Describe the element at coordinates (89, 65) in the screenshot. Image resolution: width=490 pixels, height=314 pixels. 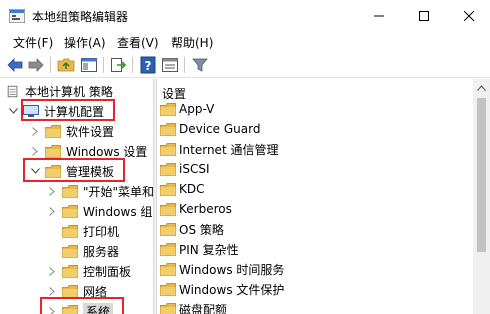
I see `show-hide-tree-icon` at that location.